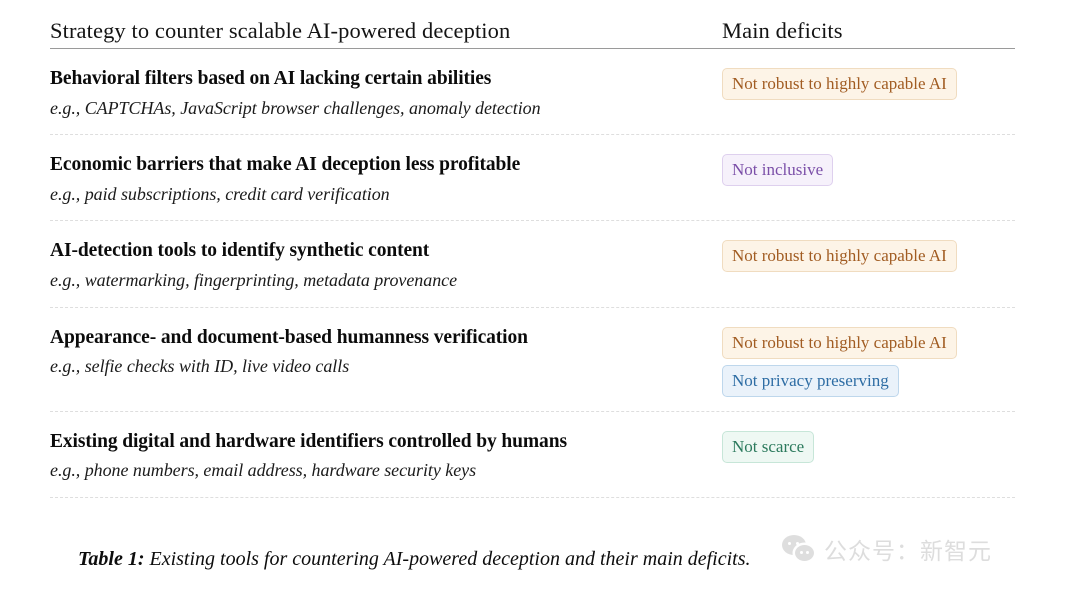  What do you see at coordinates (768, 446) in the screenshot?
I see `deficit-badge: Not scarce` at bounding box center [768, 446].